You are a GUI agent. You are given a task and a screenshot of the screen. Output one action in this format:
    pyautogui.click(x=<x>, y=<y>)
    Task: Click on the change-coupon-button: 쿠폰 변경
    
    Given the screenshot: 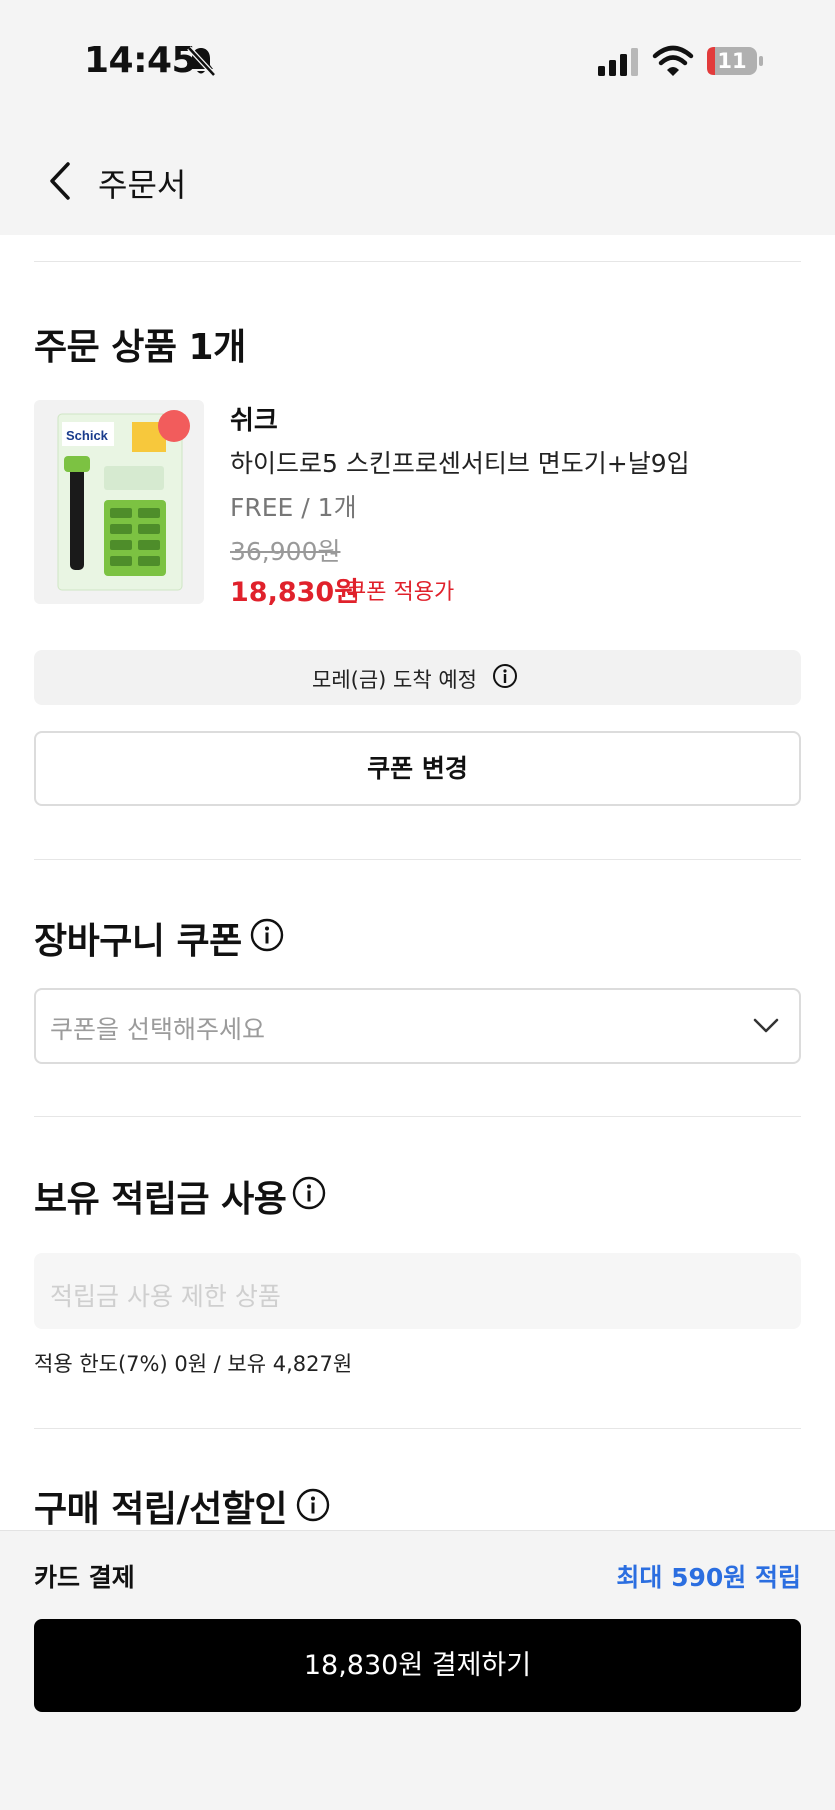 What is the action you would take?
    pyautogui.click(x=417, y=768)
    